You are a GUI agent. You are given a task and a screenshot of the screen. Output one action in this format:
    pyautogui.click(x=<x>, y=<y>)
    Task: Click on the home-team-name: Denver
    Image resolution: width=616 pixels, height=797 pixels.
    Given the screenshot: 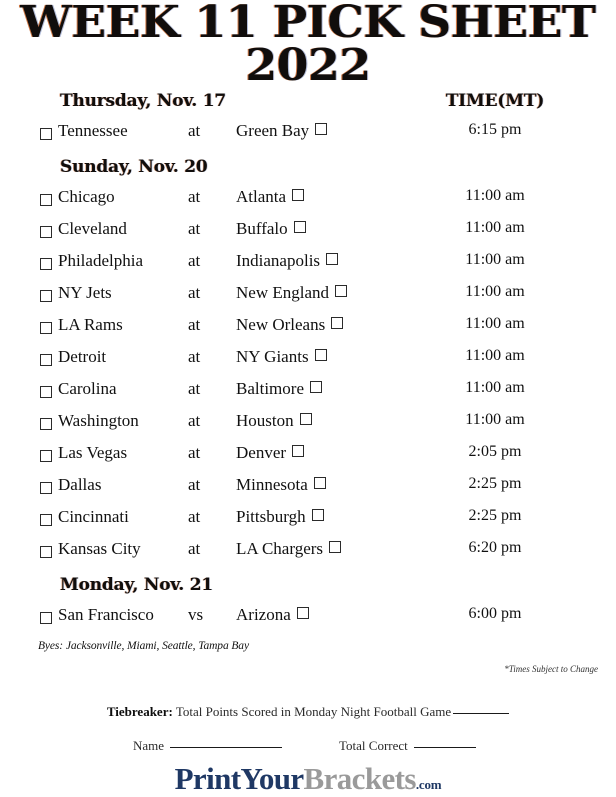 What is the action you would take?
    pyautogui.click(x=261, y=453)
    